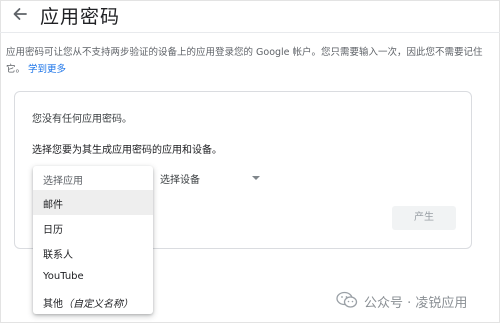 The image size is (500, 323). Describe the element at coordinates (98, 304) in the screenshot. I see `custom-name-hint: （自定义名称）` at that location.